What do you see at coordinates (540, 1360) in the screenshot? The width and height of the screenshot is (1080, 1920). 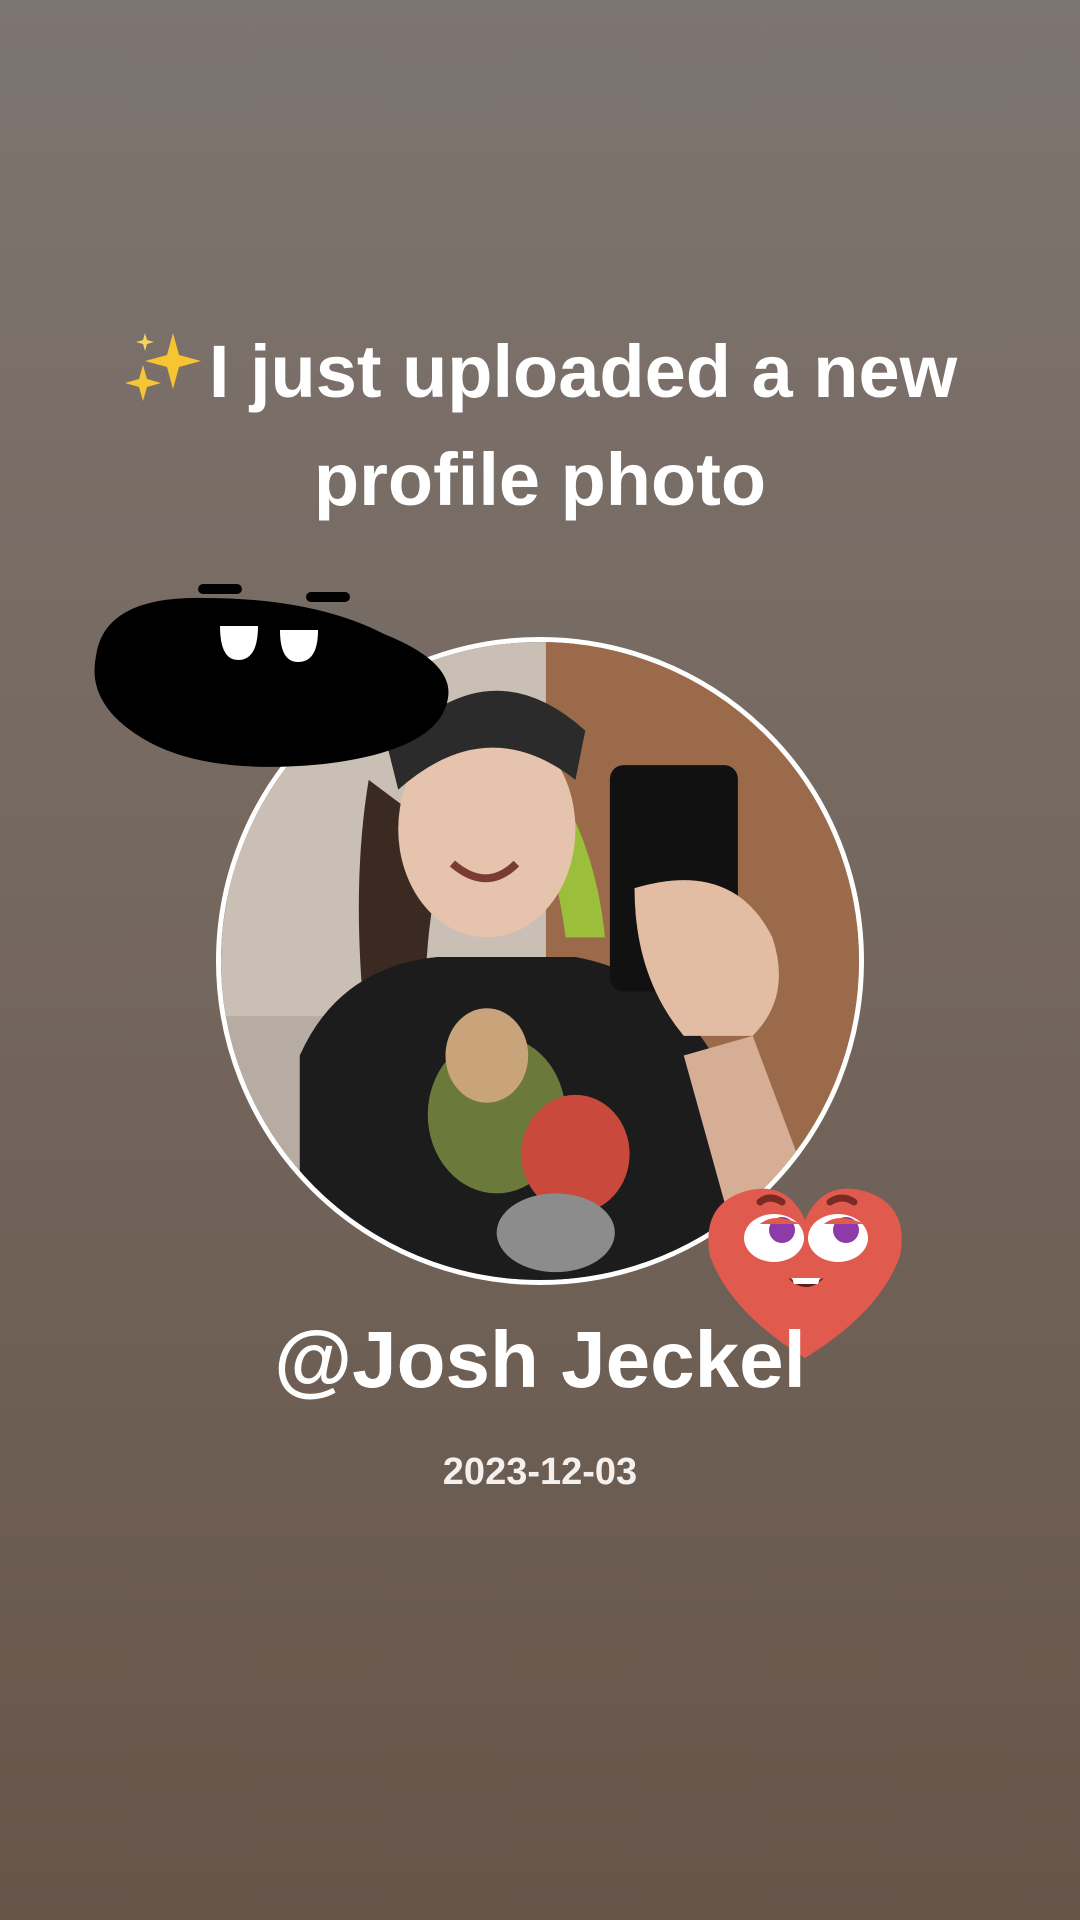 I see `username: @Josh Jeckel` at bounding box center [540, 1360].